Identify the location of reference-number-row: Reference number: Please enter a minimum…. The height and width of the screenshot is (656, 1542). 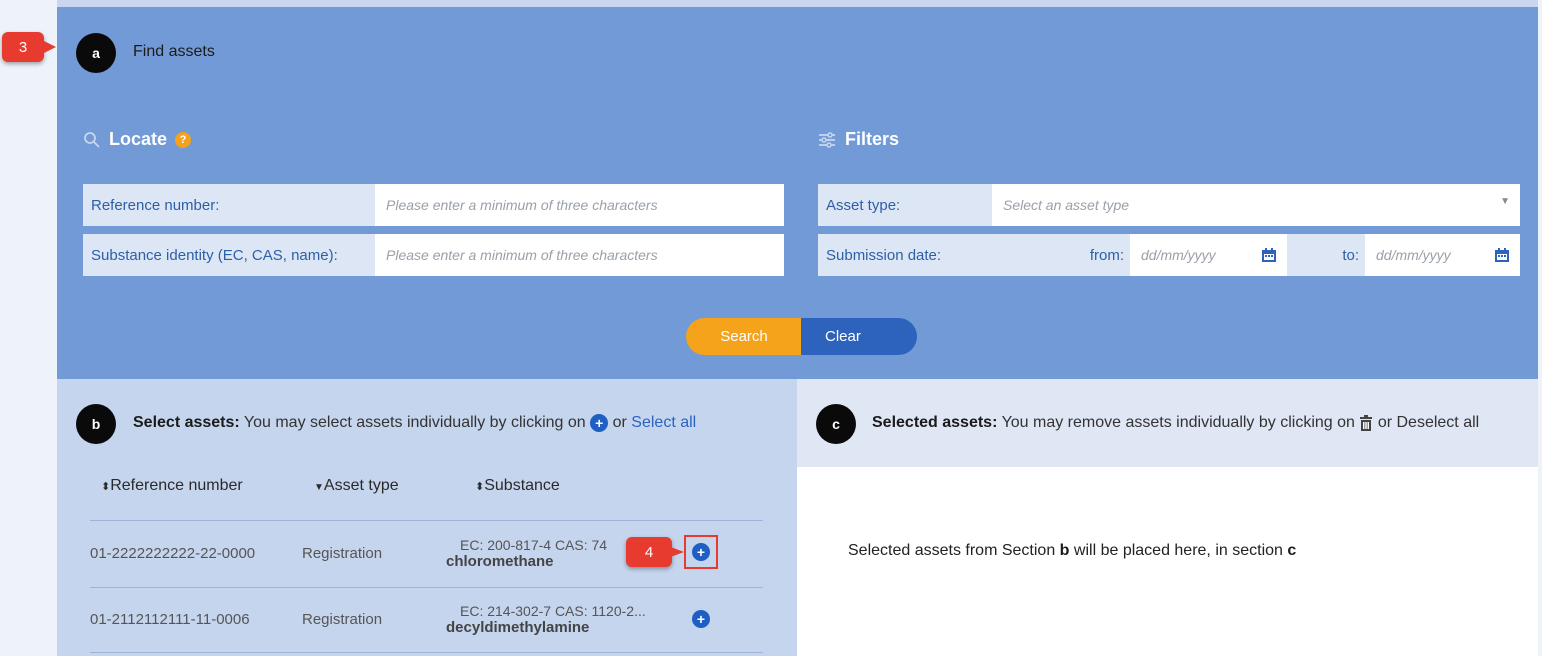
(433, 205).